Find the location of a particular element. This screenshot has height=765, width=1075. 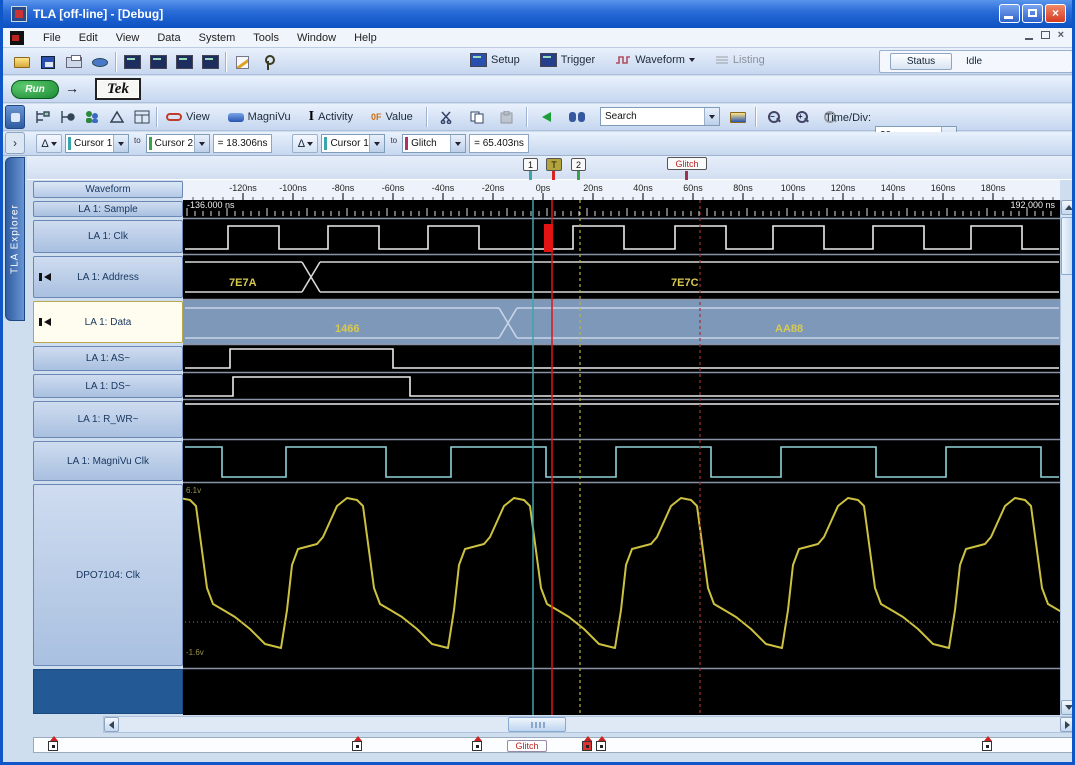

view-button: View is located at coordinates (188, 117).